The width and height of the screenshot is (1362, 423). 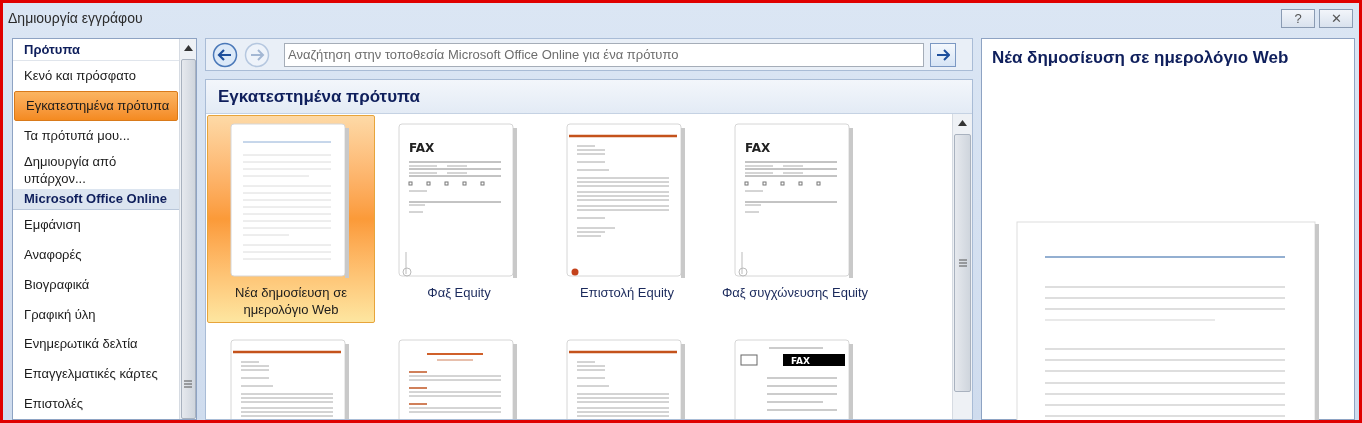 I want to click on template-tile: Νέα δημοσίευση σε ημερολόγιο Web, so click(x=291, y=219).